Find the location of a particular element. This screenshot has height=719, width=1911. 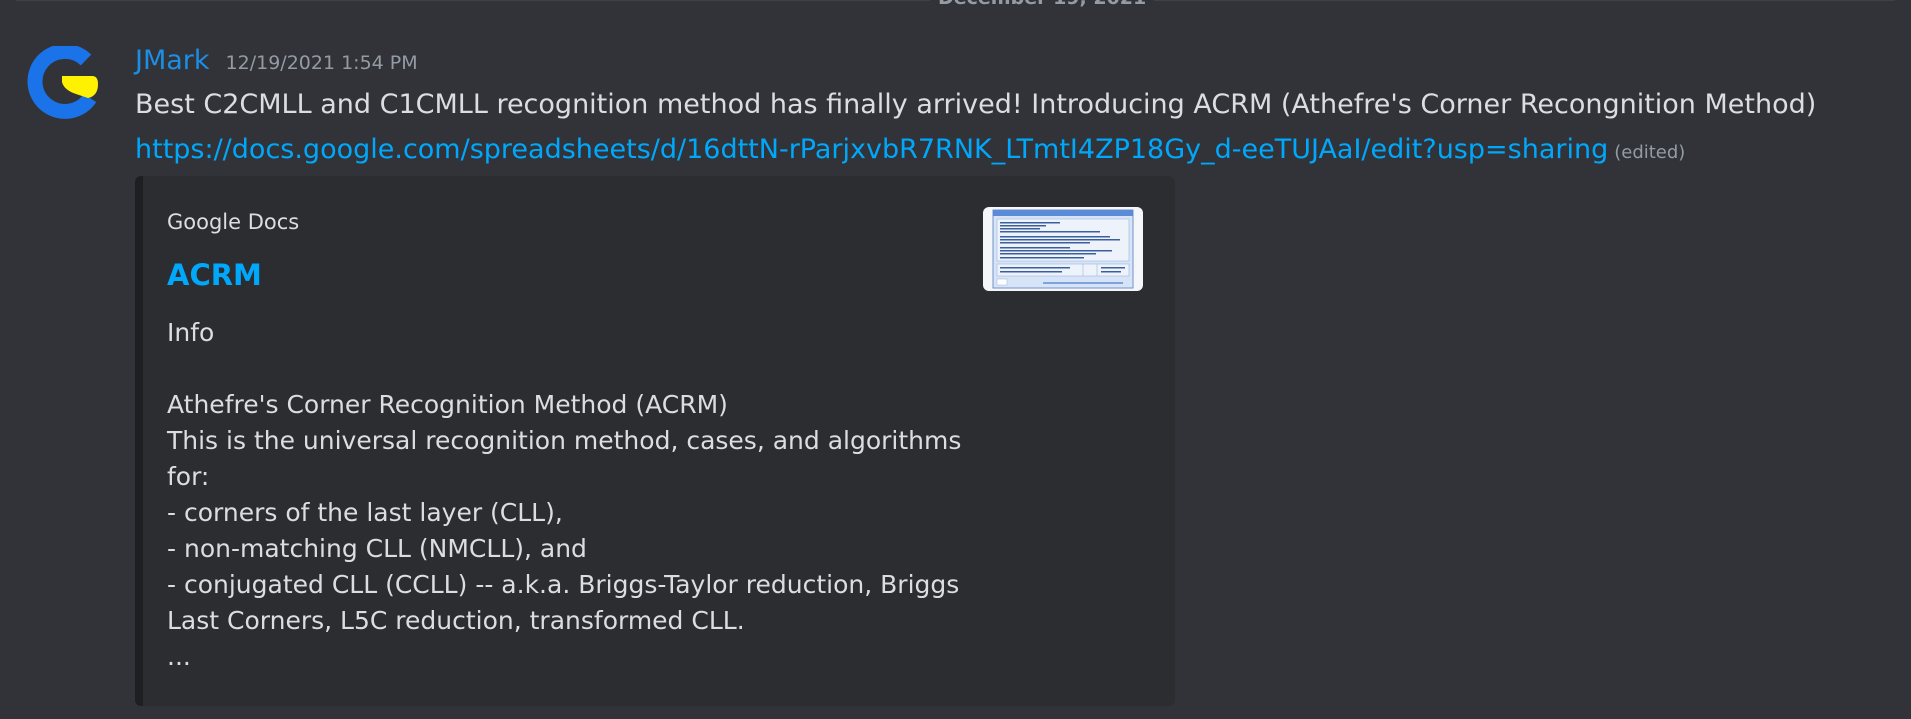

spreadsheet-preview-thumbnail is located at coordinates (1063, 249).